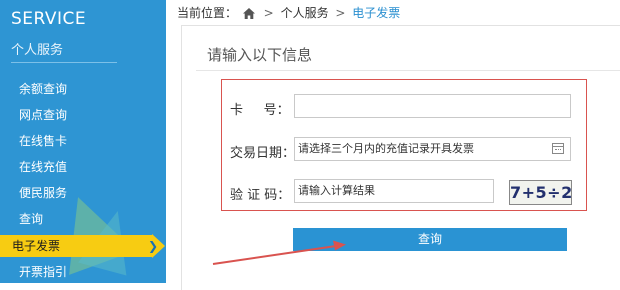 Image resolution: width=620 pixels, height=290 pixels. Describe the element at coordinates (279, 252) in the screenshot. I see `annotation-arrow` at that location.